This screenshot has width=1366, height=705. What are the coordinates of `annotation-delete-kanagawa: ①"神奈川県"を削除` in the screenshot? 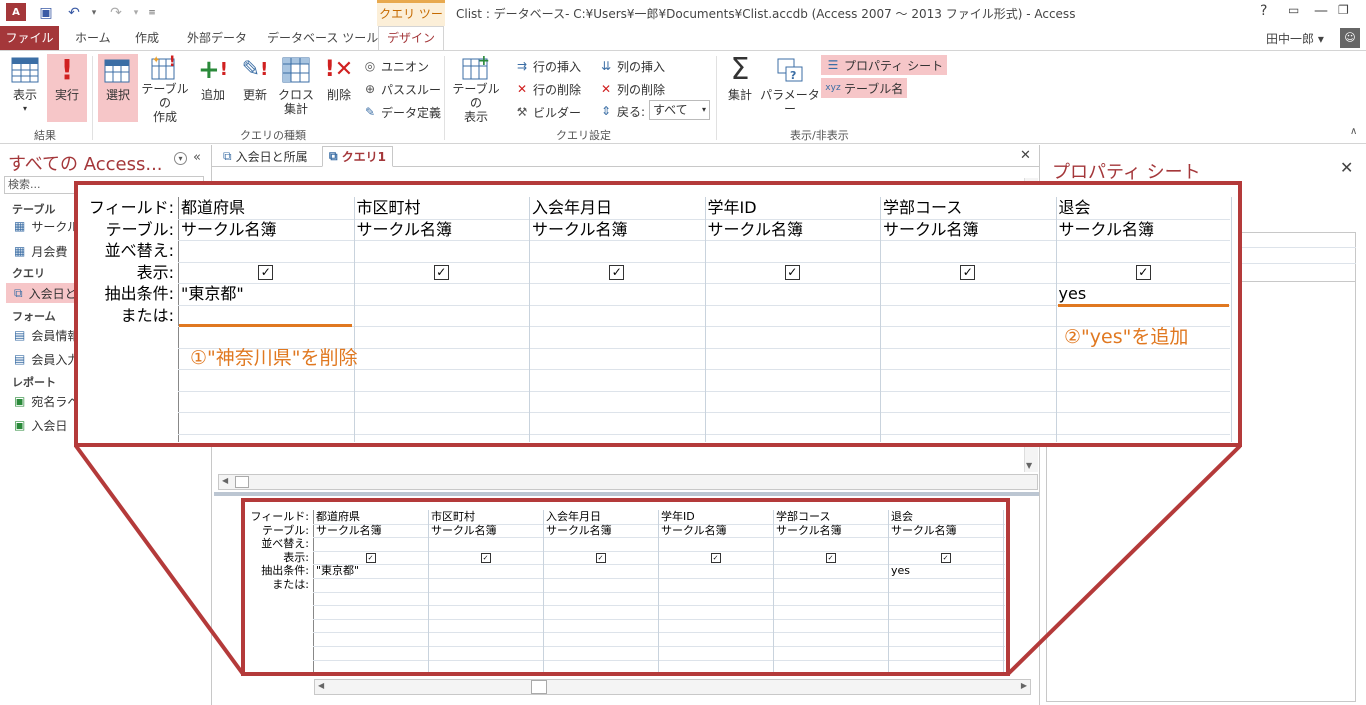 It's located at (274, 358).